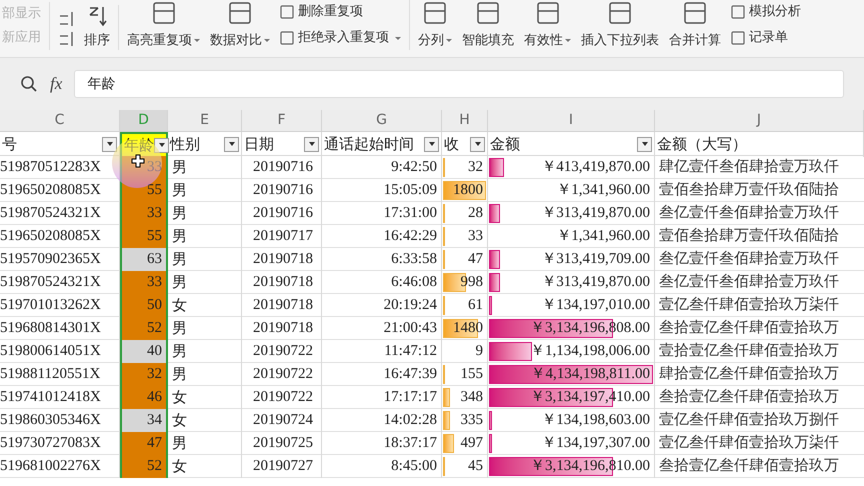 This screenshot has height=486, width=864. I want to click on table-cell-text: 1480, so click(468, 328).